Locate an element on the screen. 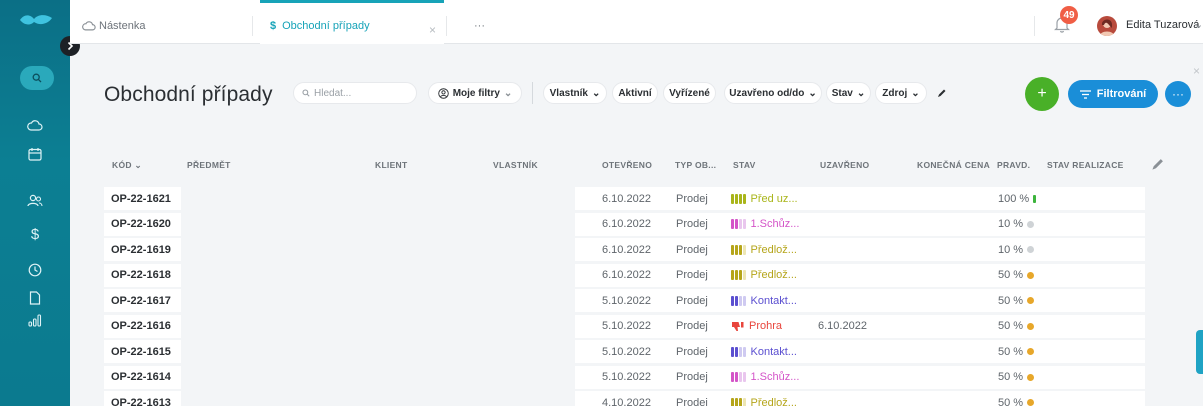 This screenshot has height=406, width=1203. tab-label: ··· is located at coordinates (479, 26).